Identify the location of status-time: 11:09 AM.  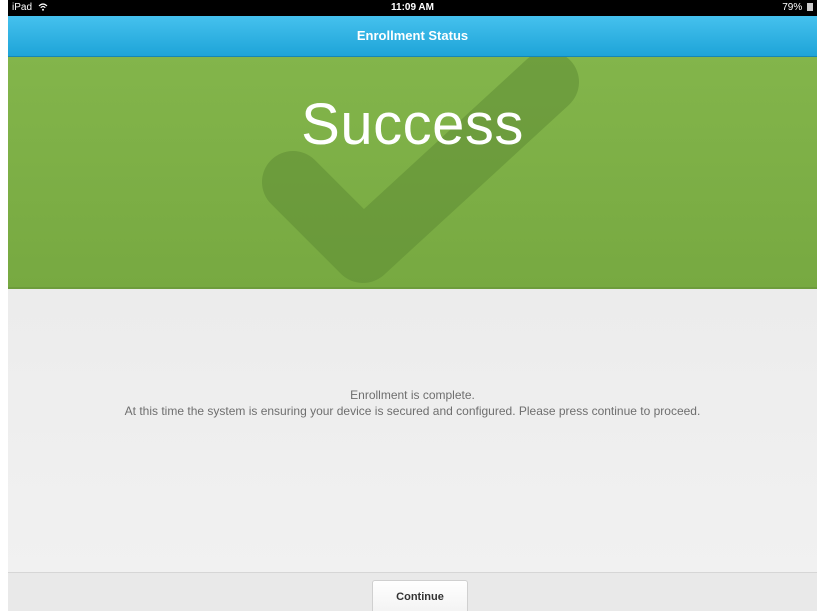
(412, 7).